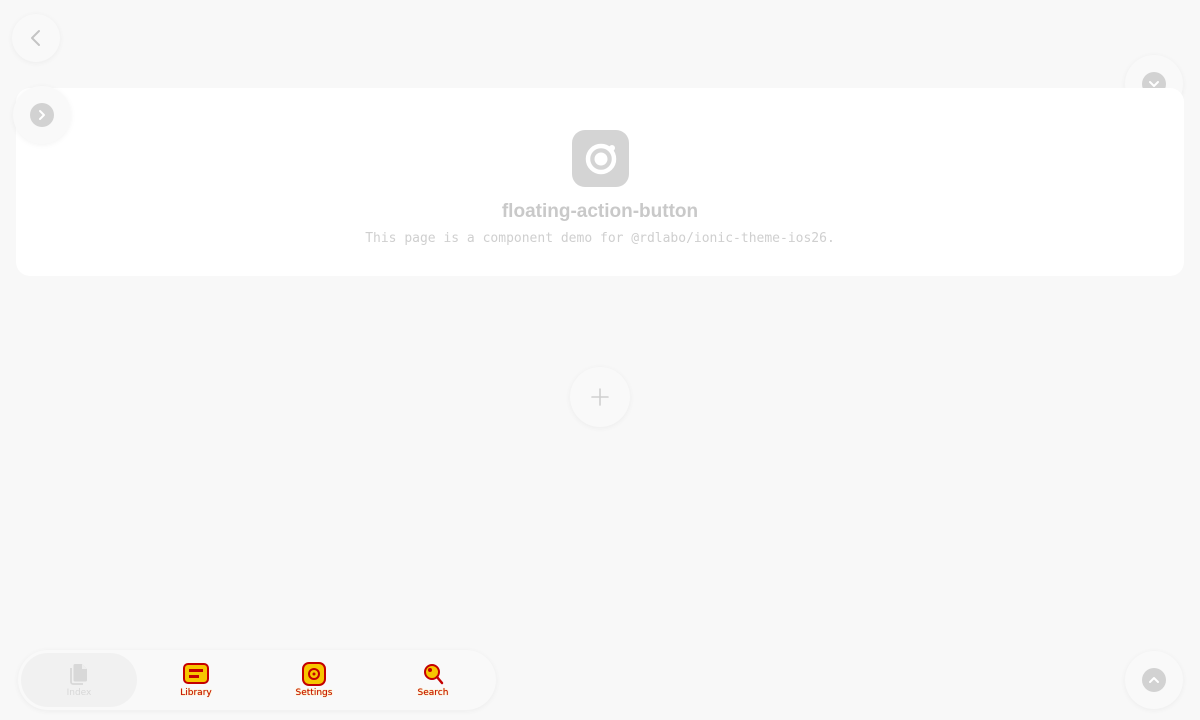 The height and width of the screenshot is (720, 1200). I want to click on chevron-up-circle-icon, so click(1154, 680).